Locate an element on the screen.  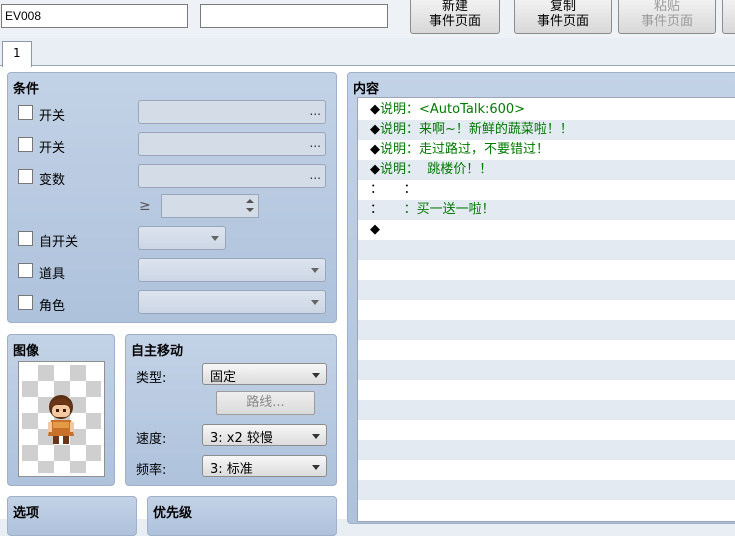
actor-label: 角色 is located at coordinates (52, 306).